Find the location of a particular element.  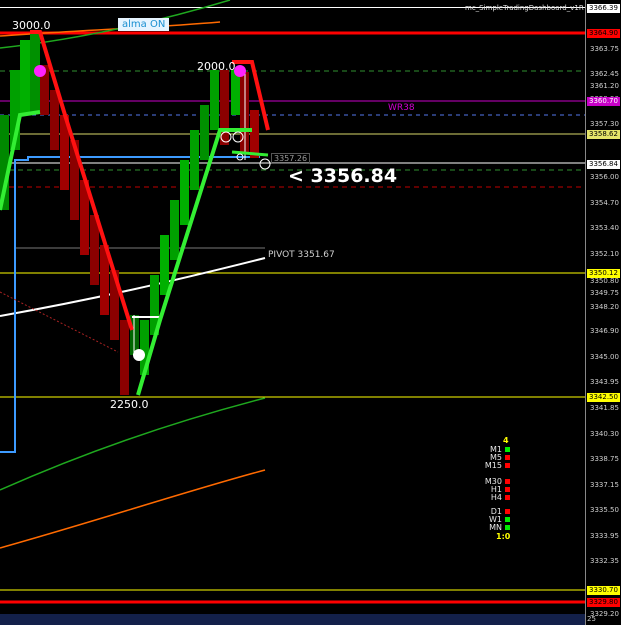

price-tag: 3350.12 is located at coordinates (603, 273).